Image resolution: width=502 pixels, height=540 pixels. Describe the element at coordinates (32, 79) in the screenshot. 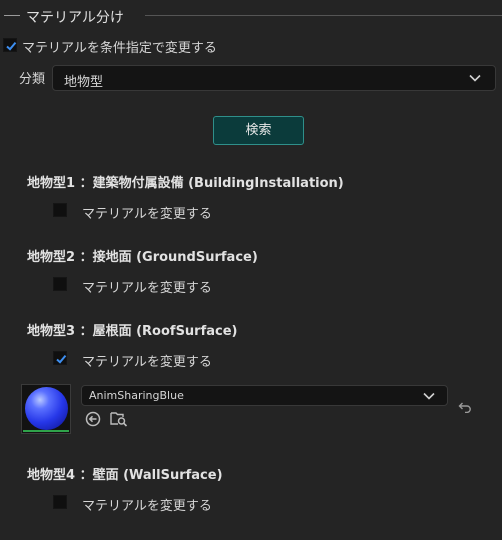

I see `classification-label: 分類` at that location.